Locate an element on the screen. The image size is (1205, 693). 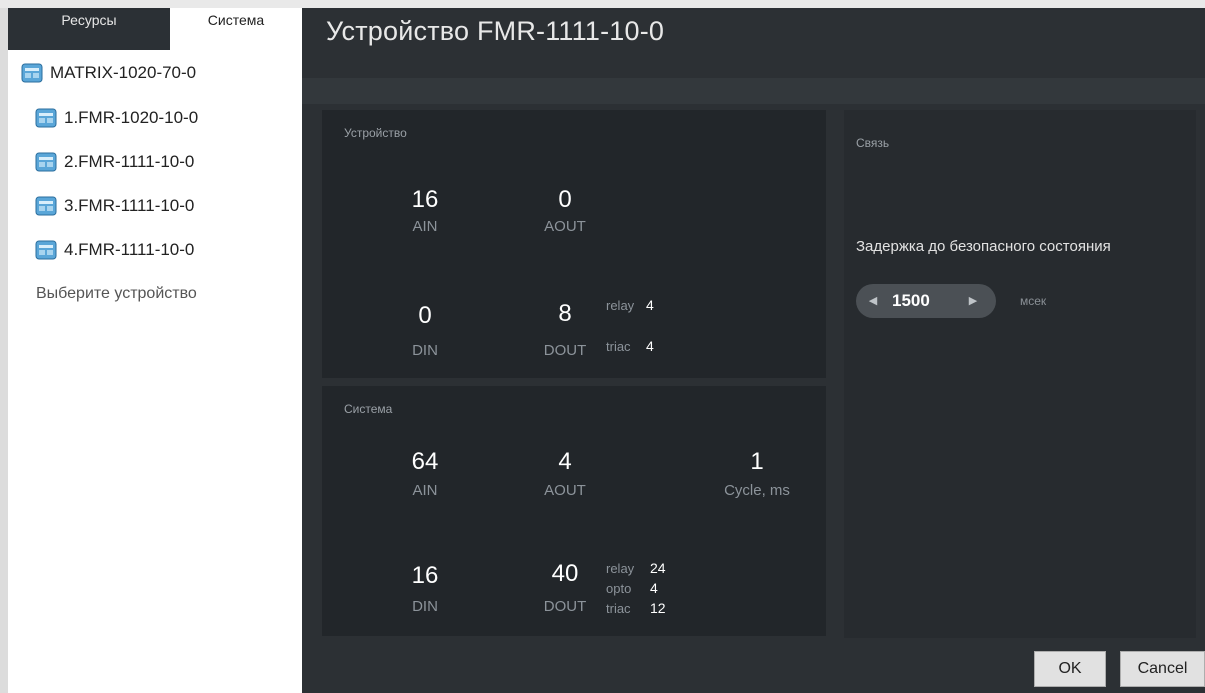
safe-state-delay-stepper: ◀ 1500 ▶ is located at coordinates (926, 301).